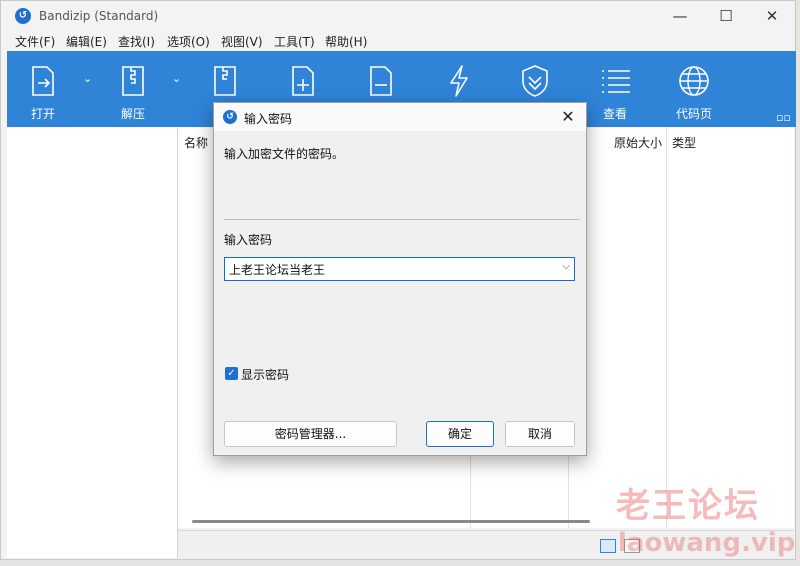 Image resolution: width=800 pixels, height=566 pixels. I want to click on menu-tools: 工具(T), so click(294, 41).